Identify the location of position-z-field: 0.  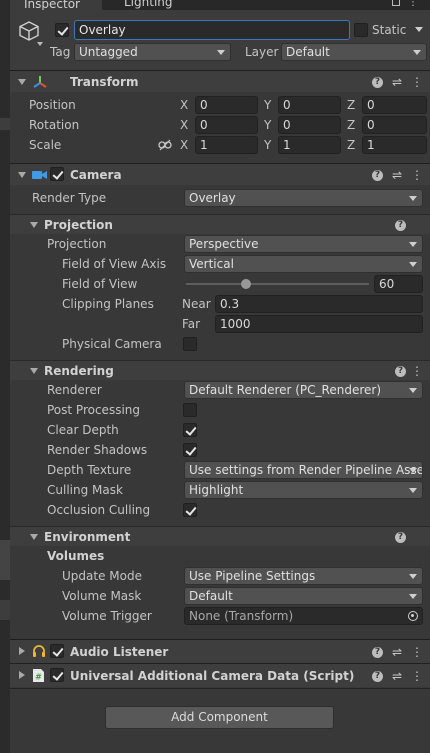
(394, 105).